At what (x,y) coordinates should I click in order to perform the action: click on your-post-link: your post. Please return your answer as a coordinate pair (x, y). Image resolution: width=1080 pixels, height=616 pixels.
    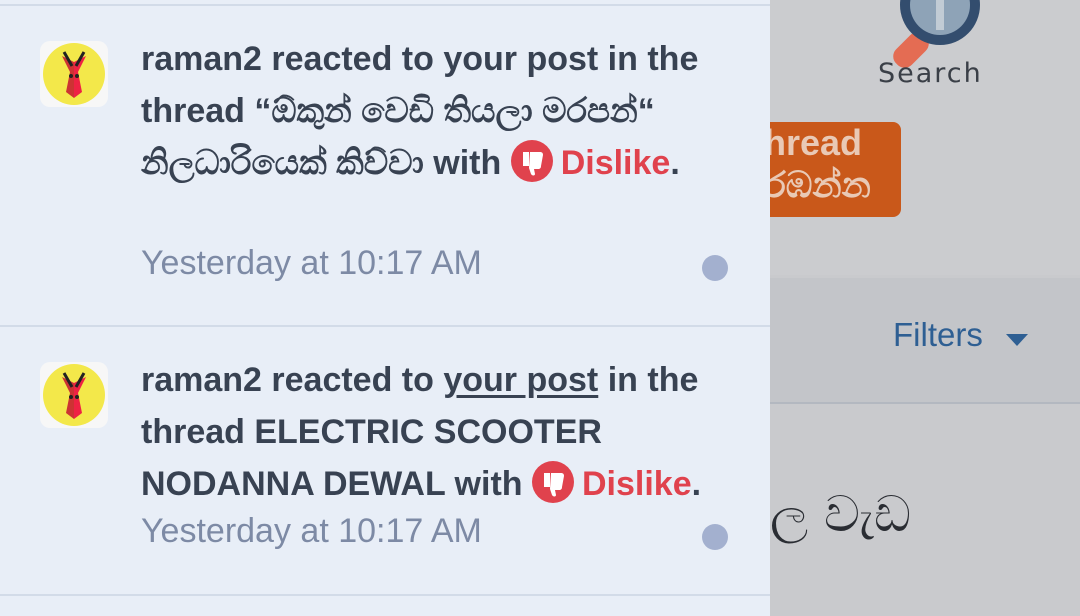
    Looking at the image, I should click on (520, 380).